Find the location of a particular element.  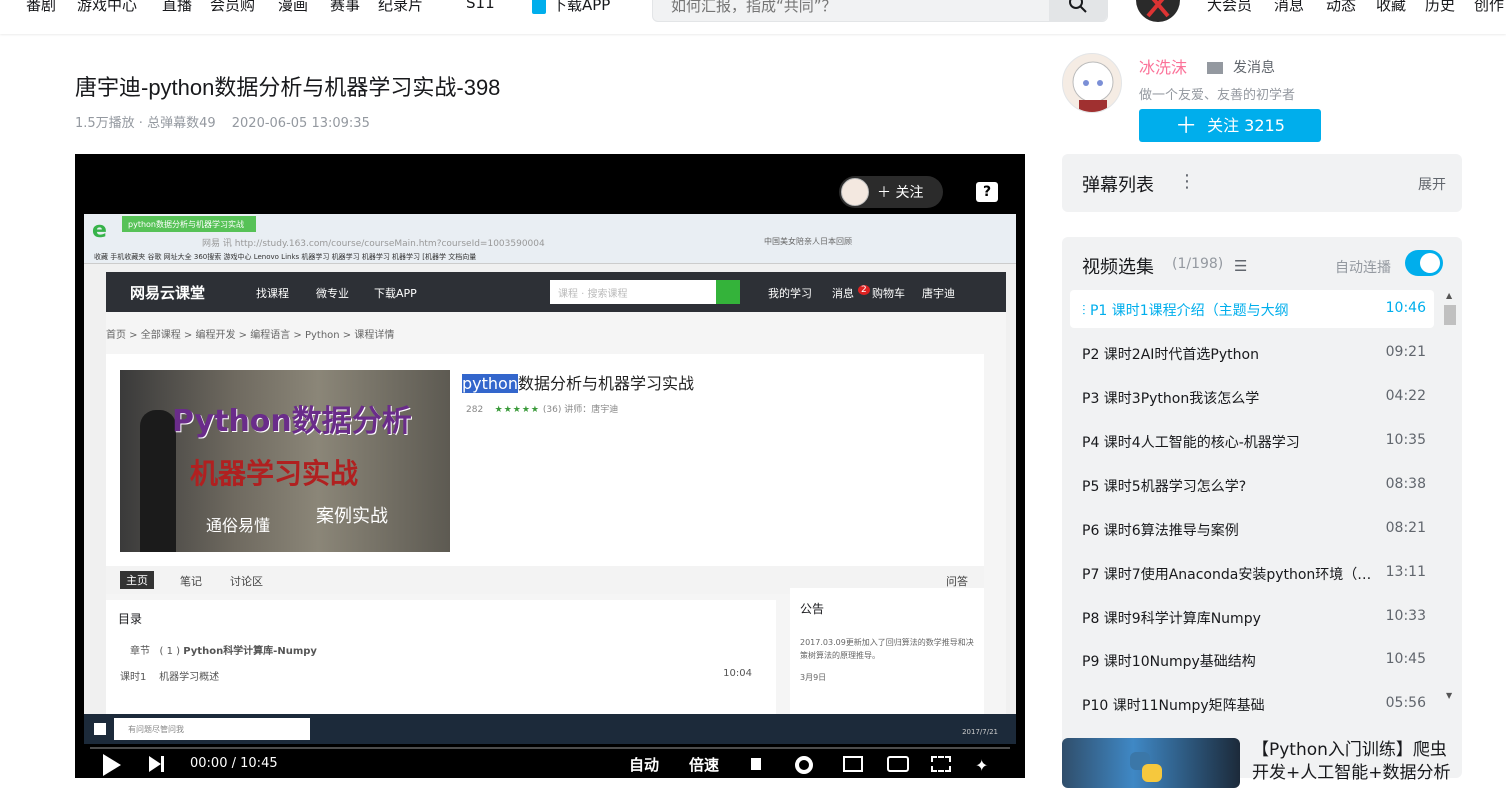

danmaku-panel: 弹幕列表 ⋮ 展开 is located at coordinates (1262, 183).